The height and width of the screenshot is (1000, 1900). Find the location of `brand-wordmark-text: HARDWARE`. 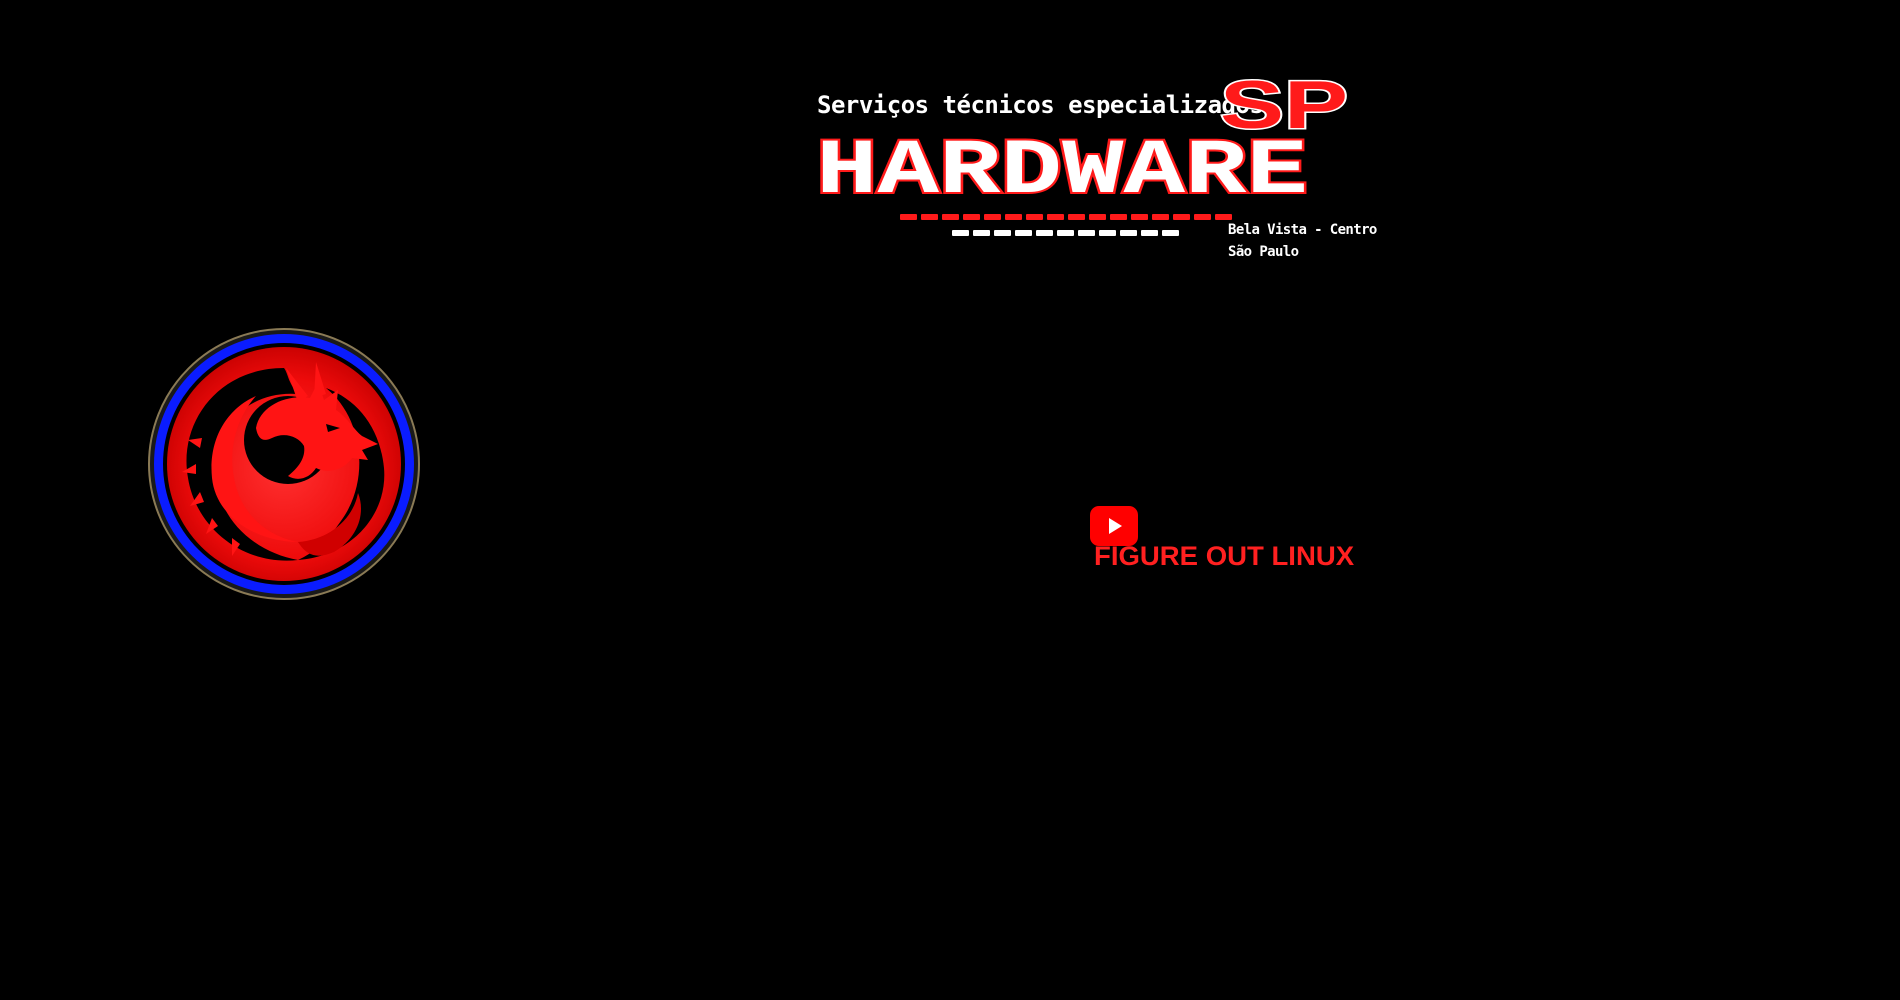

brand-wordmark-text: HARDWARE is located at coordinates (1062, 172).